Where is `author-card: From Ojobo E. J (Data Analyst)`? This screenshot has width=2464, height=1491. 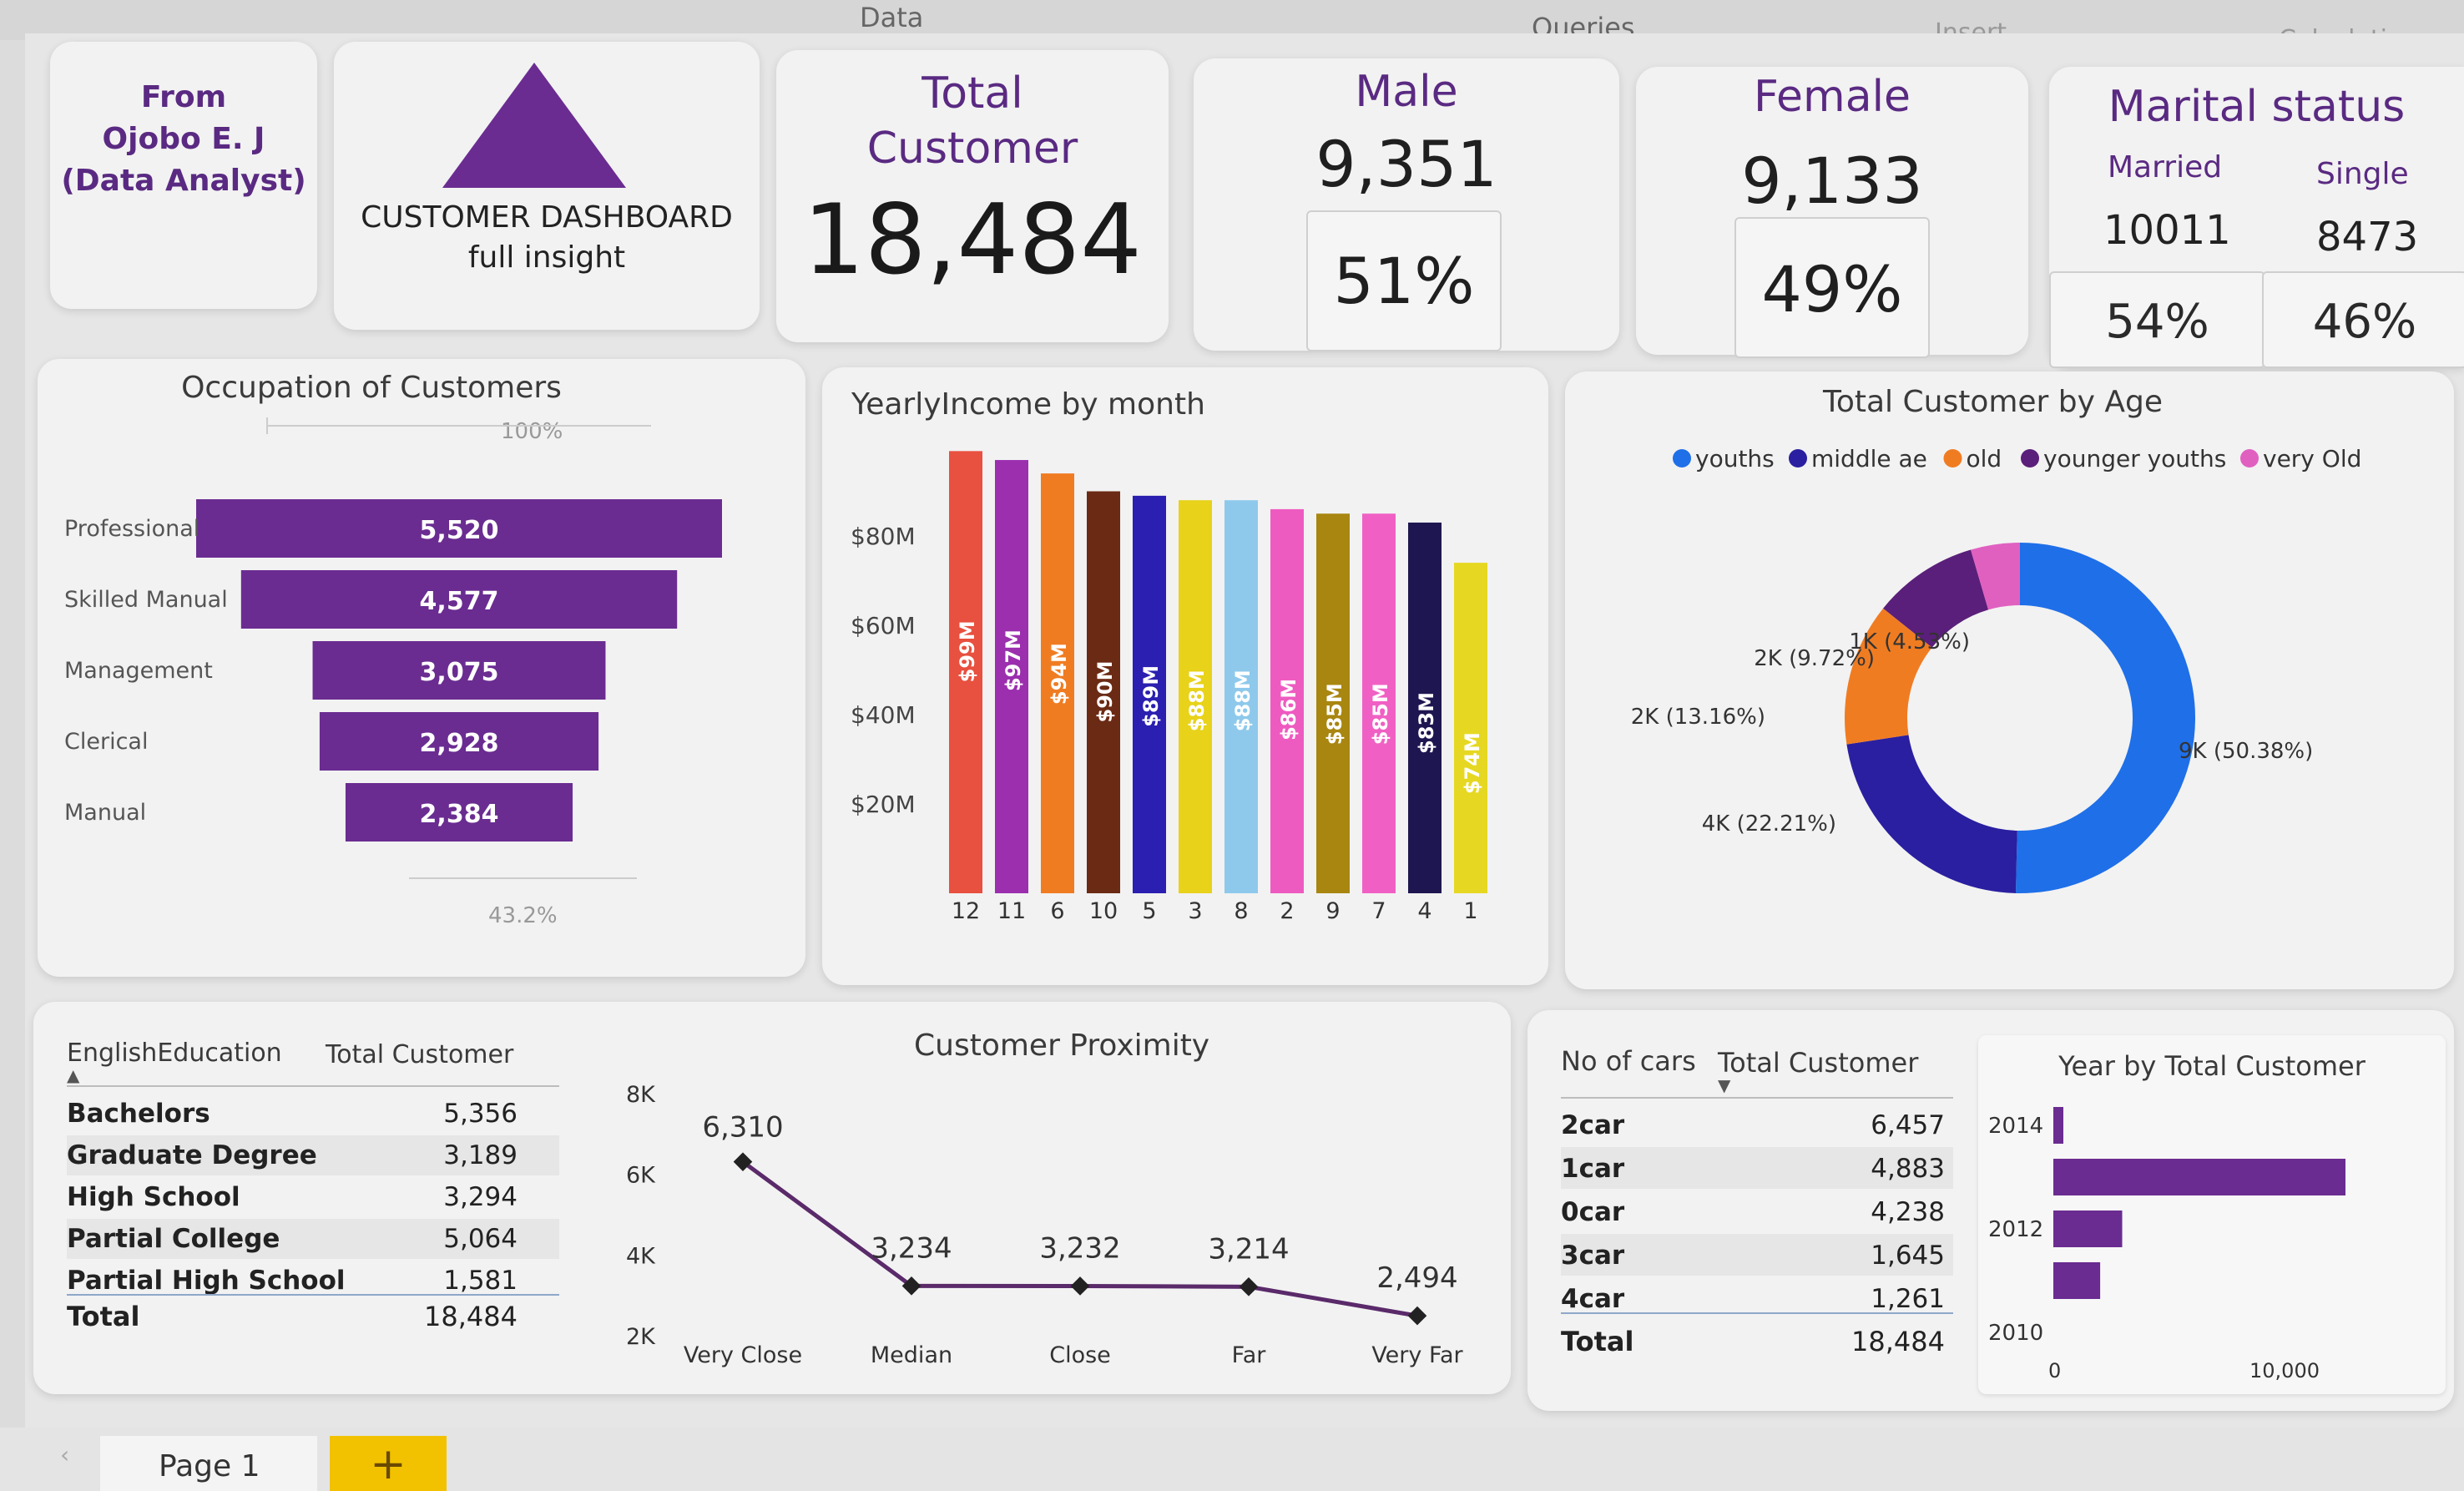 author-card: From Ojobo E. J (Data Analyst) is located at coordinates (183, 175).